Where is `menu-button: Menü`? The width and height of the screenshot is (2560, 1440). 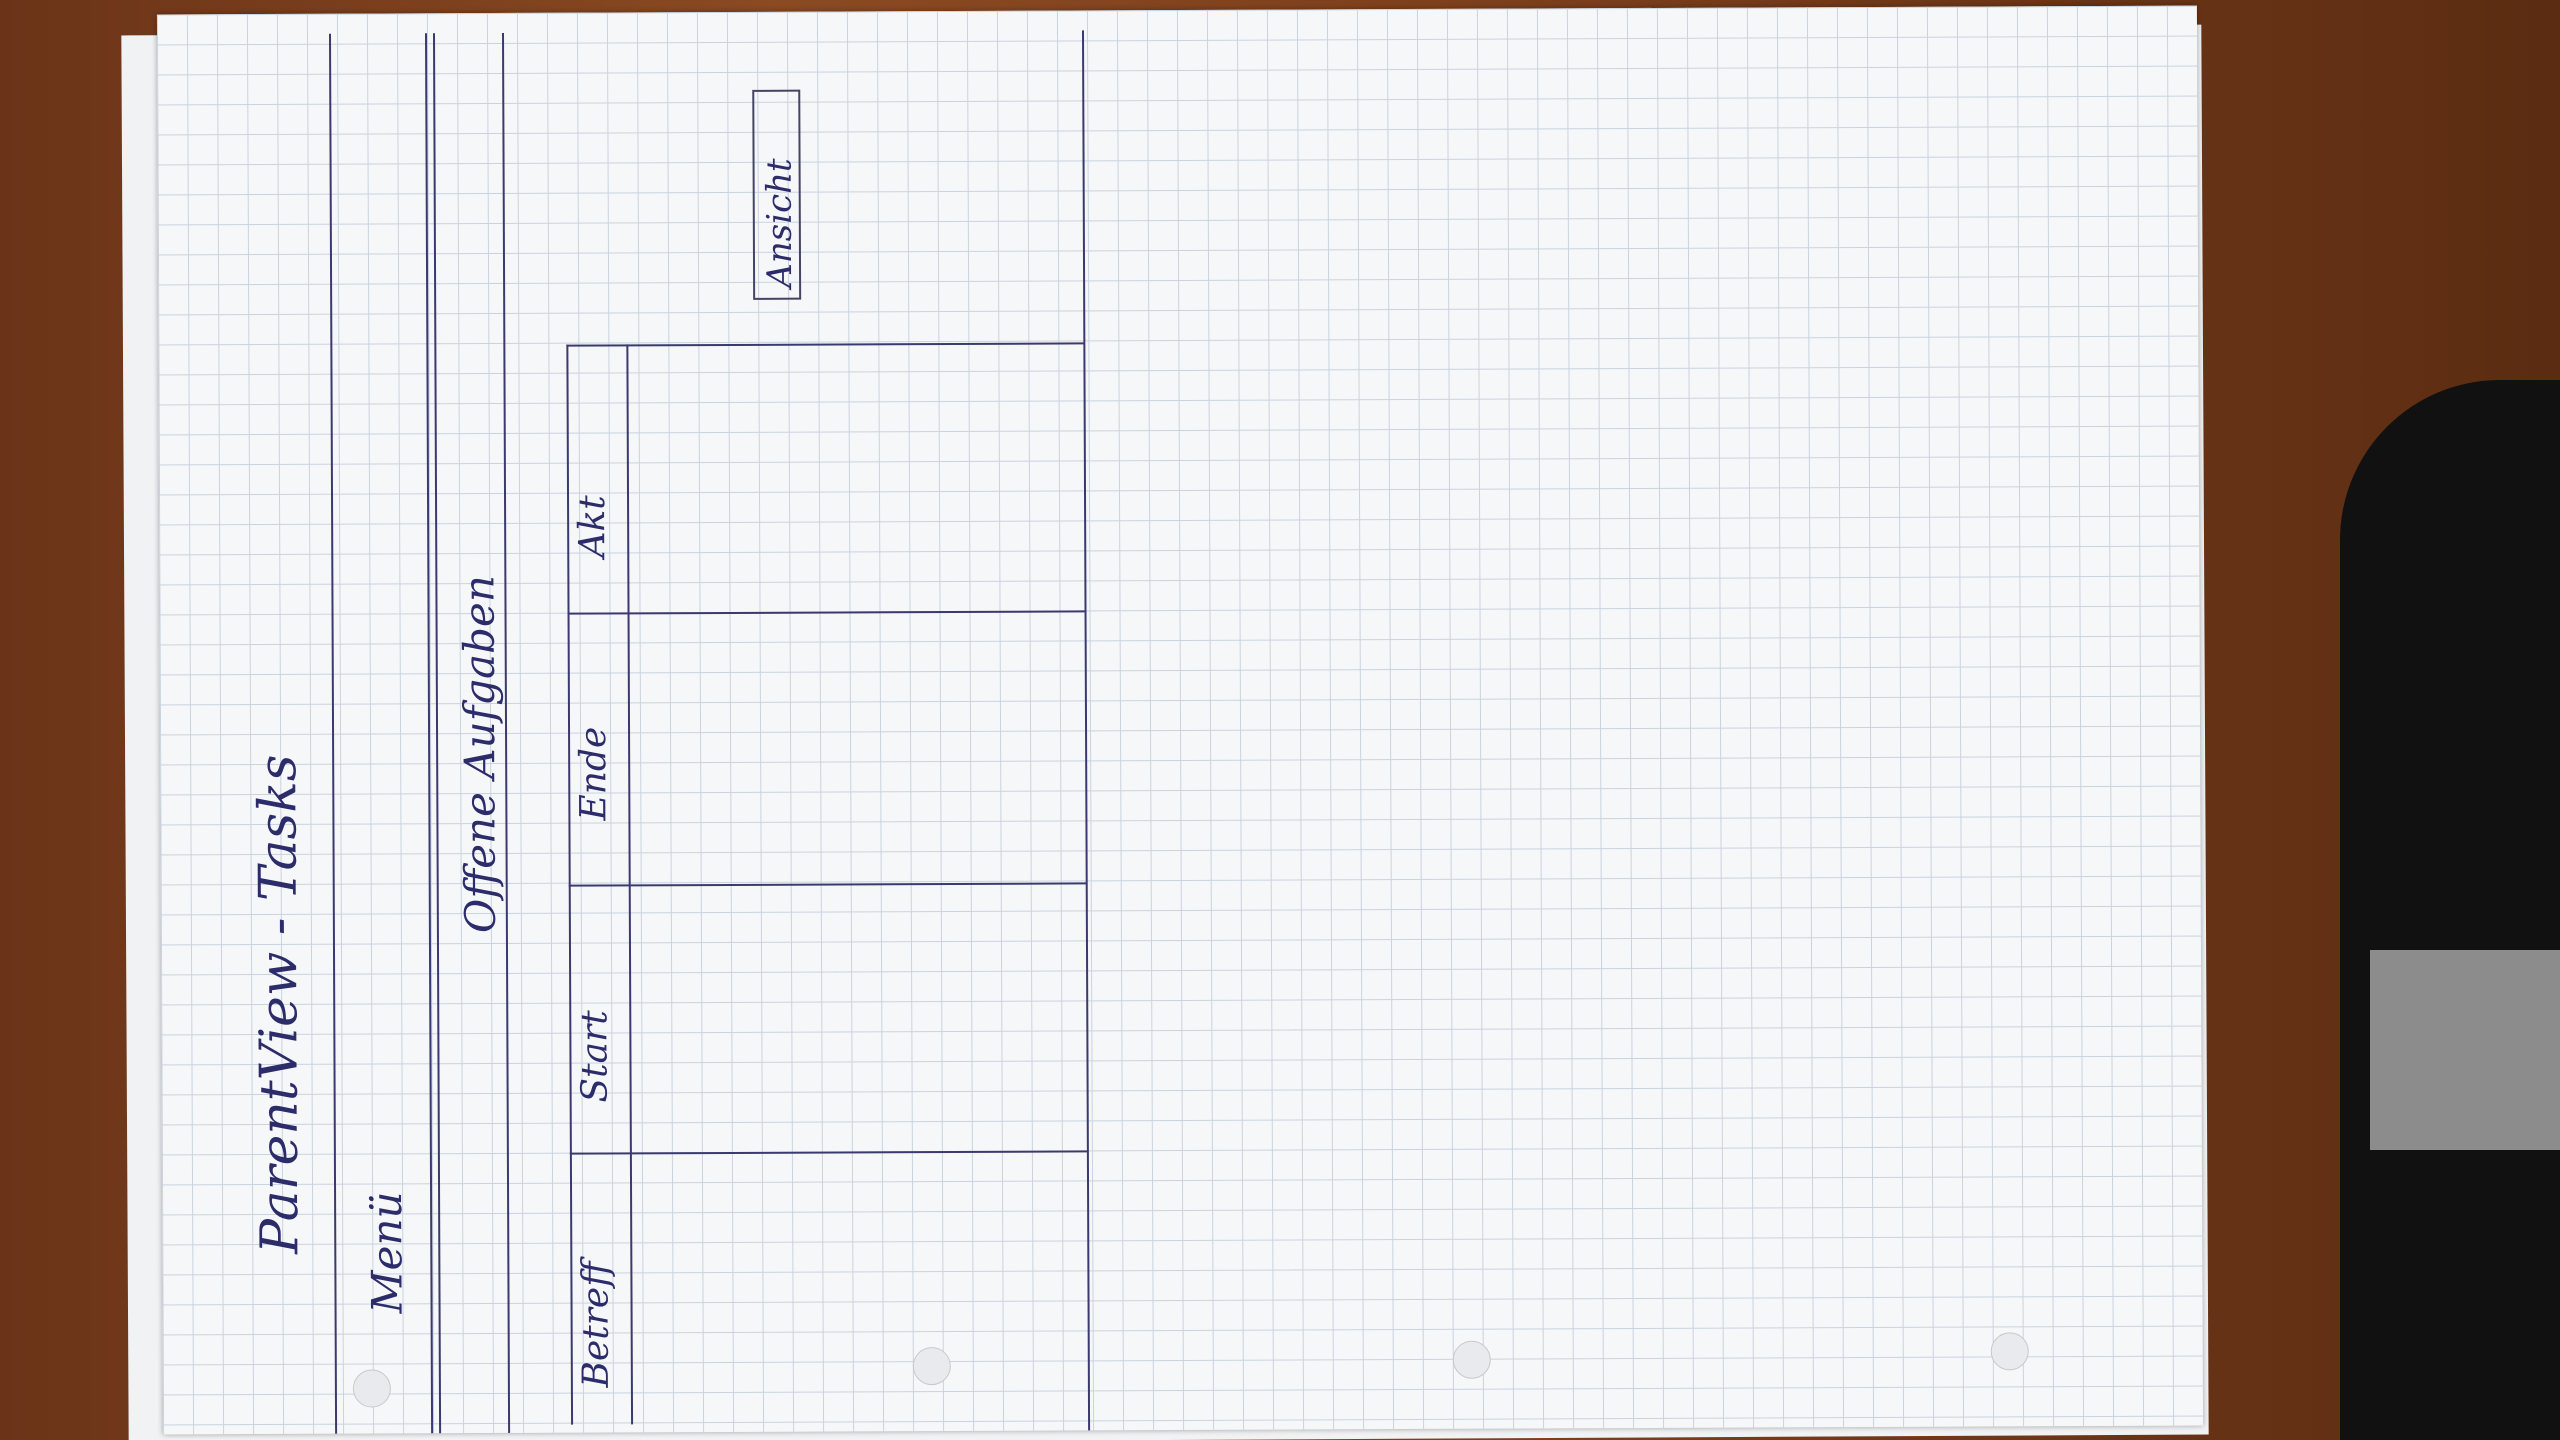
menu-button: Menü is located at coordinates (387, 1252).